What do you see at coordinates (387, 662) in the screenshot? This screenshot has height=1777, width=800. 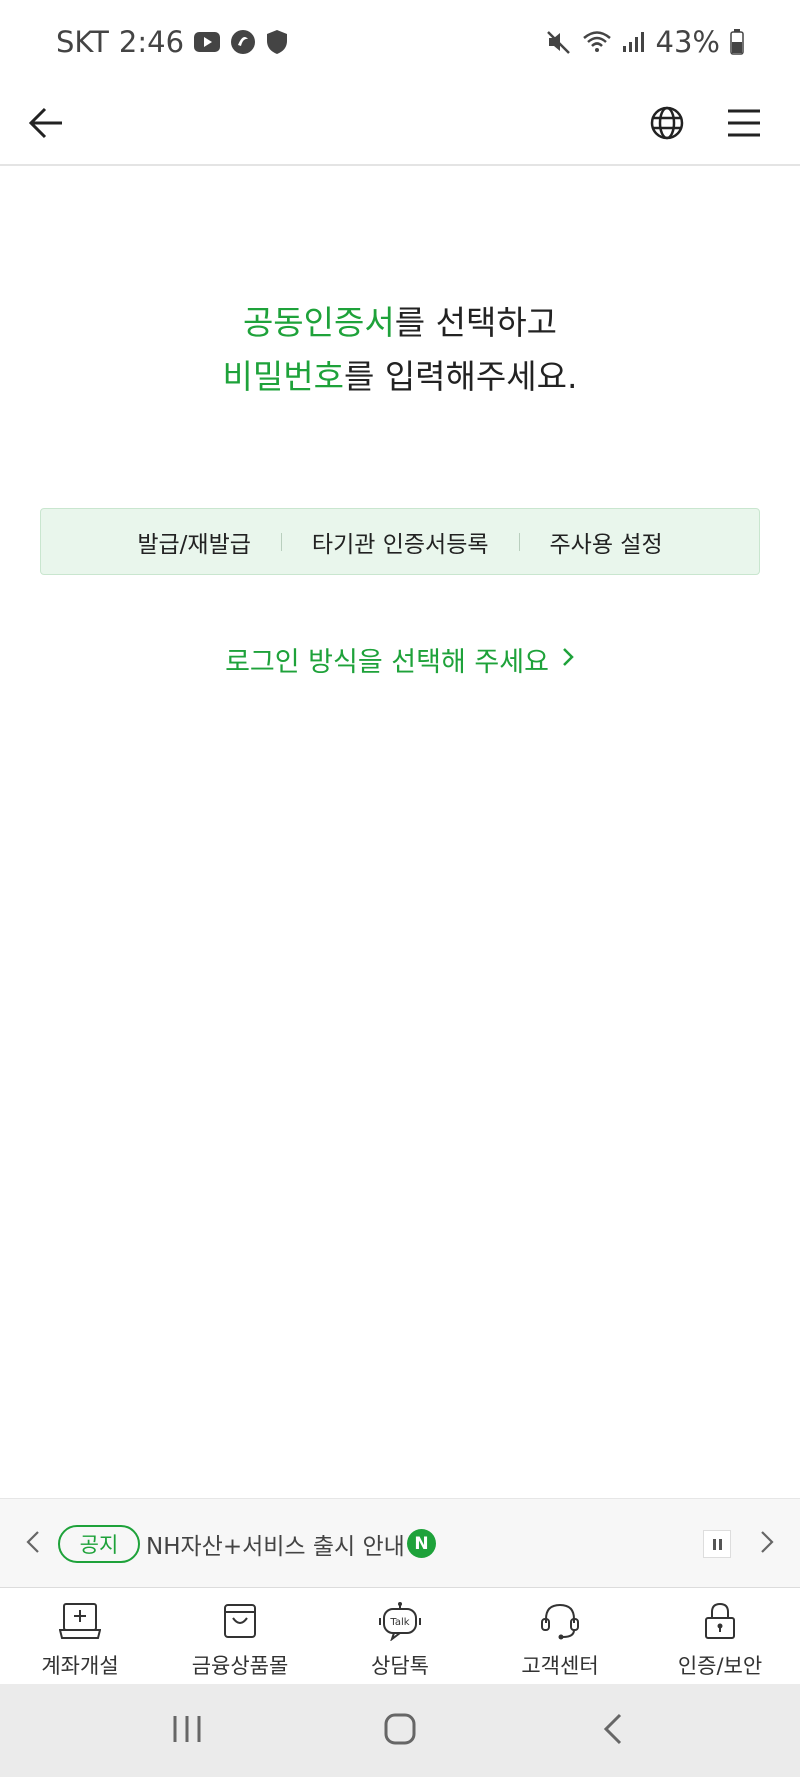 I see `login-method-label: 로그인 방식을 선택해 주세요` at bounding box center [387, 662].